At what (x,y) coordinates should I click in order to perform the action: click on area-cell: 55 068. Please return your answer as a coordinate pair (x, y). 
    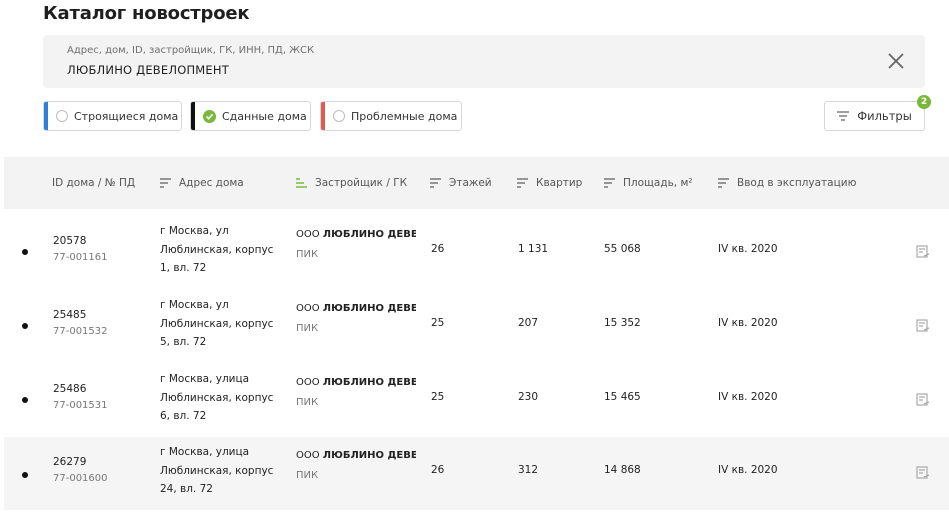
    Looking at the image, I should click on (622, 249).